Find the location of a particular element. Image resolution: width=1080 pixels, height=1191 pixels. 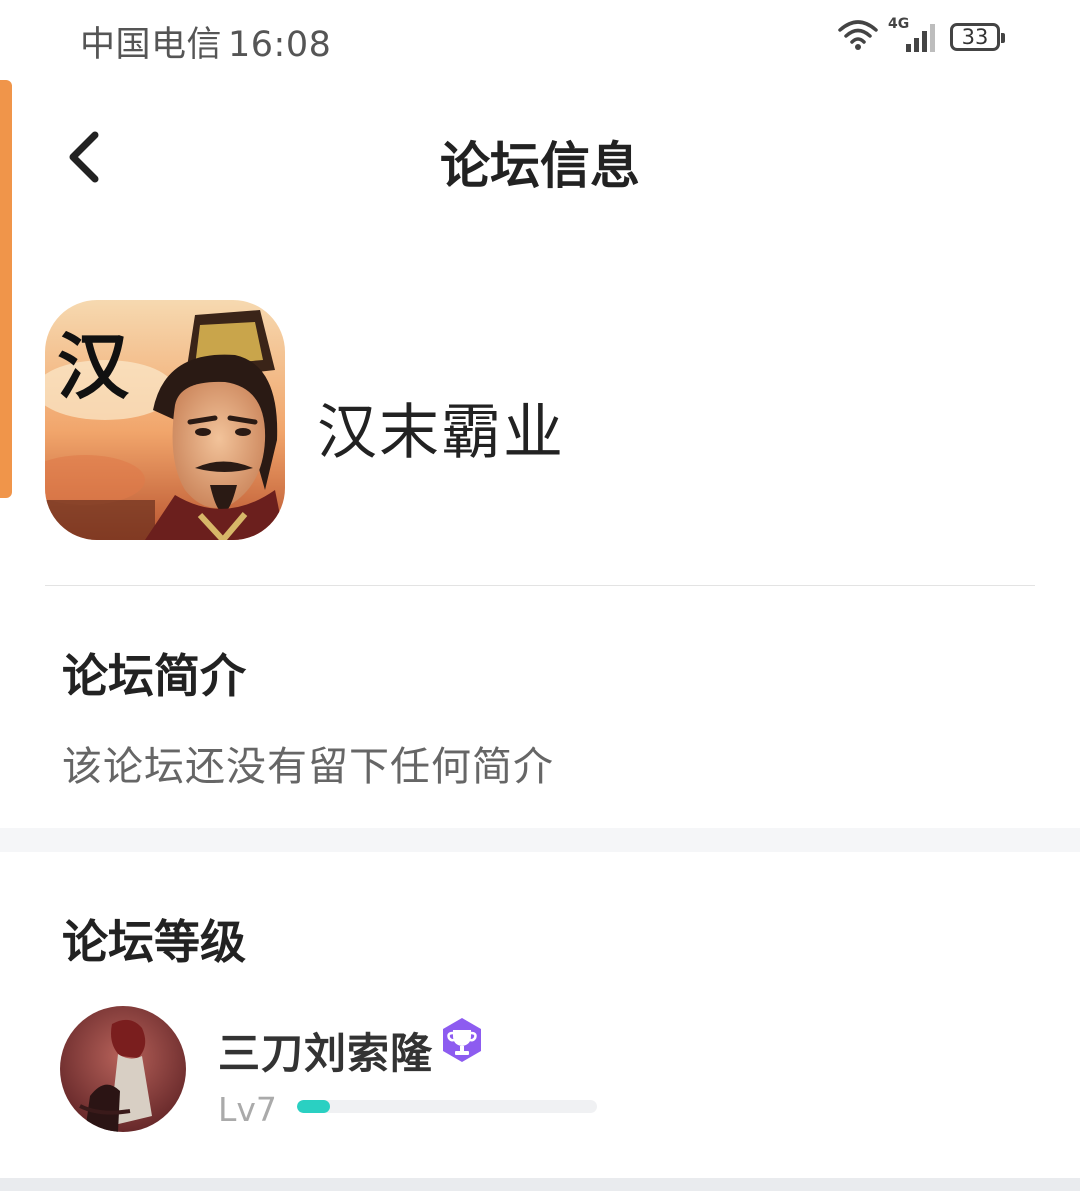

battery-icon: 33 is located at coordinates (977, 37).